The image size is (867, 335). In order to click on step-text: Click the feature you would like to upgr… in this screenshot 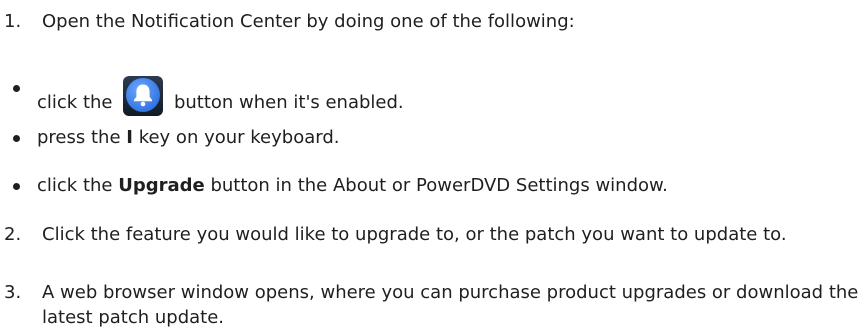, I will do `click(414, 234)`.